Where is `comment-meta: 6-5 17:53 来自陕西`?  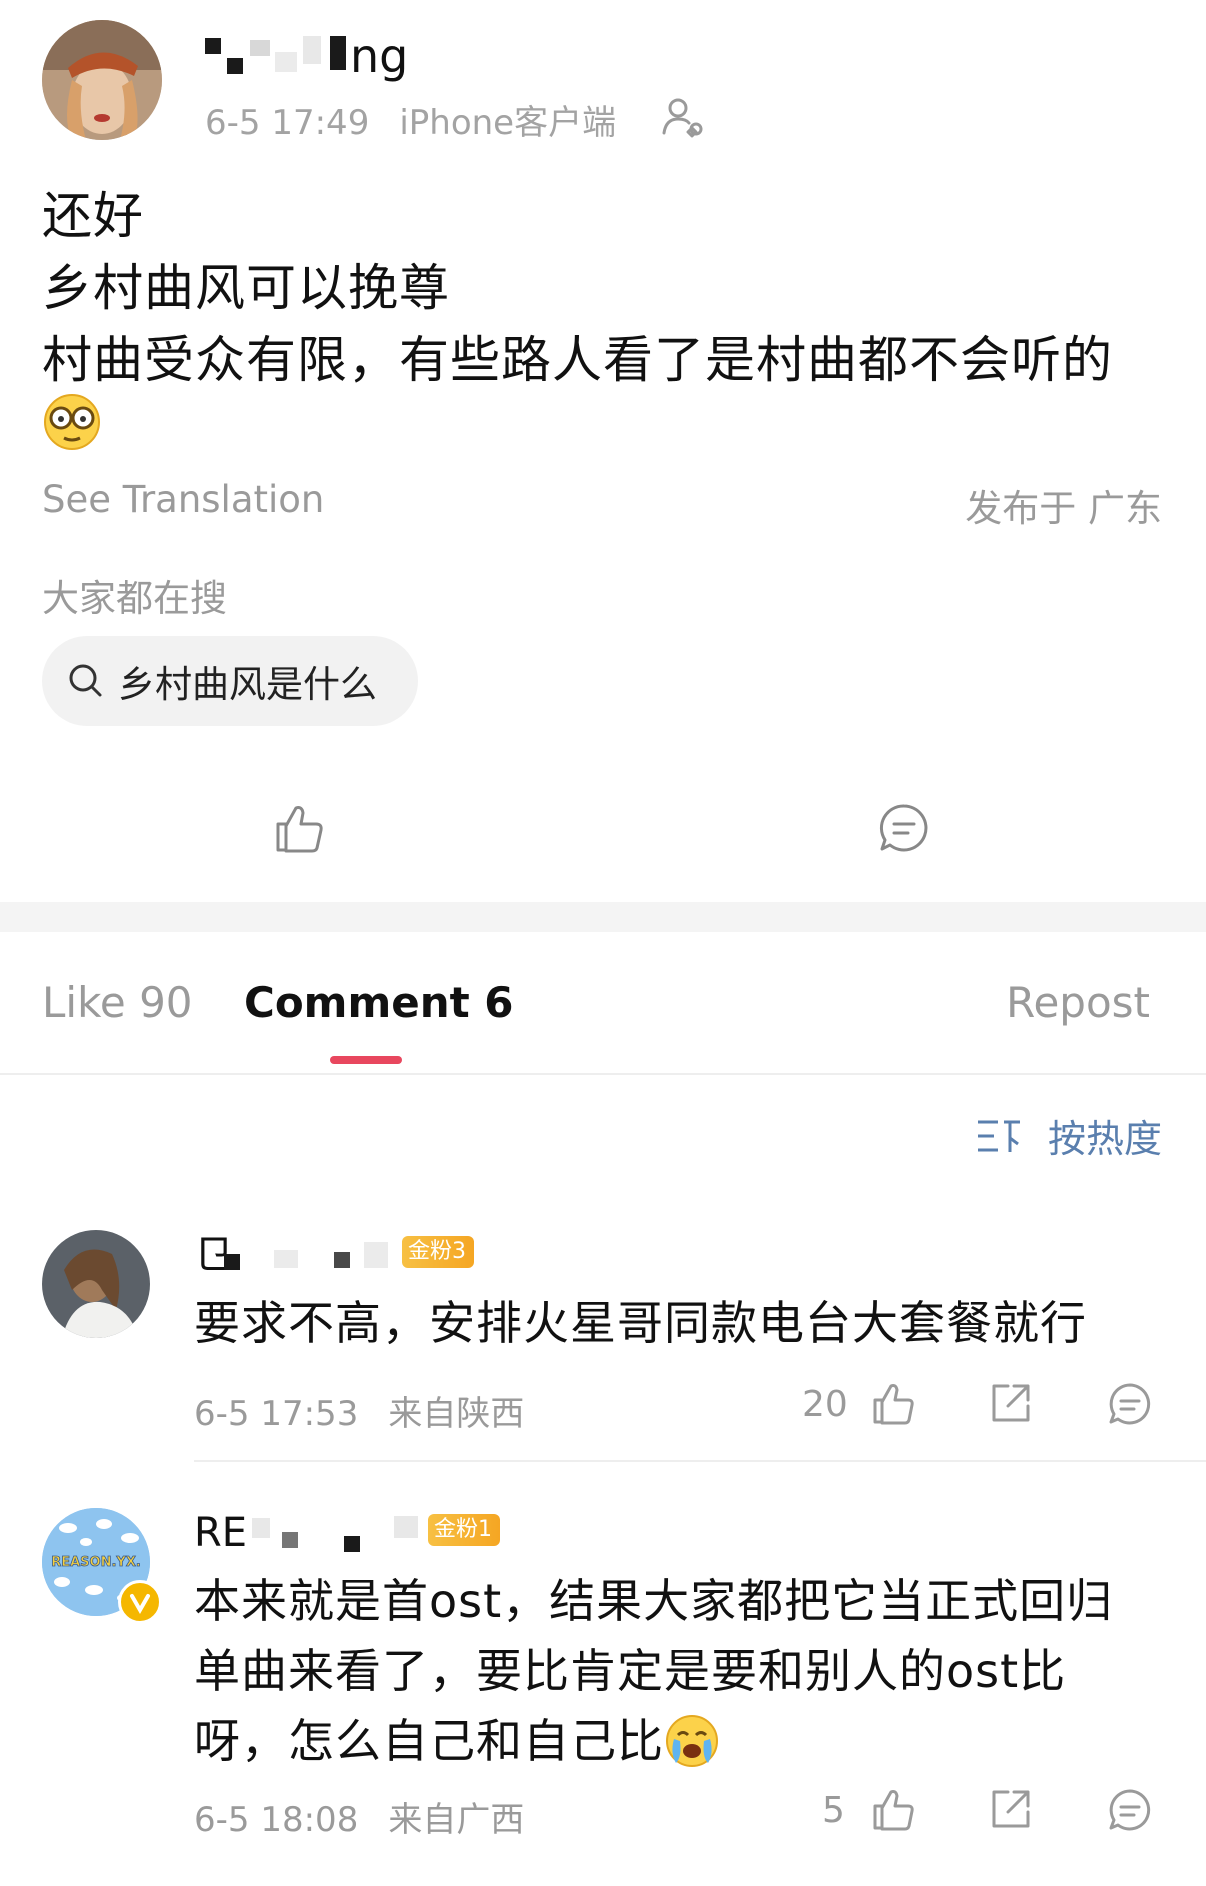
comment-meta: 6-5 17:53 来自陕西 is located at coordinates (374, 1410).